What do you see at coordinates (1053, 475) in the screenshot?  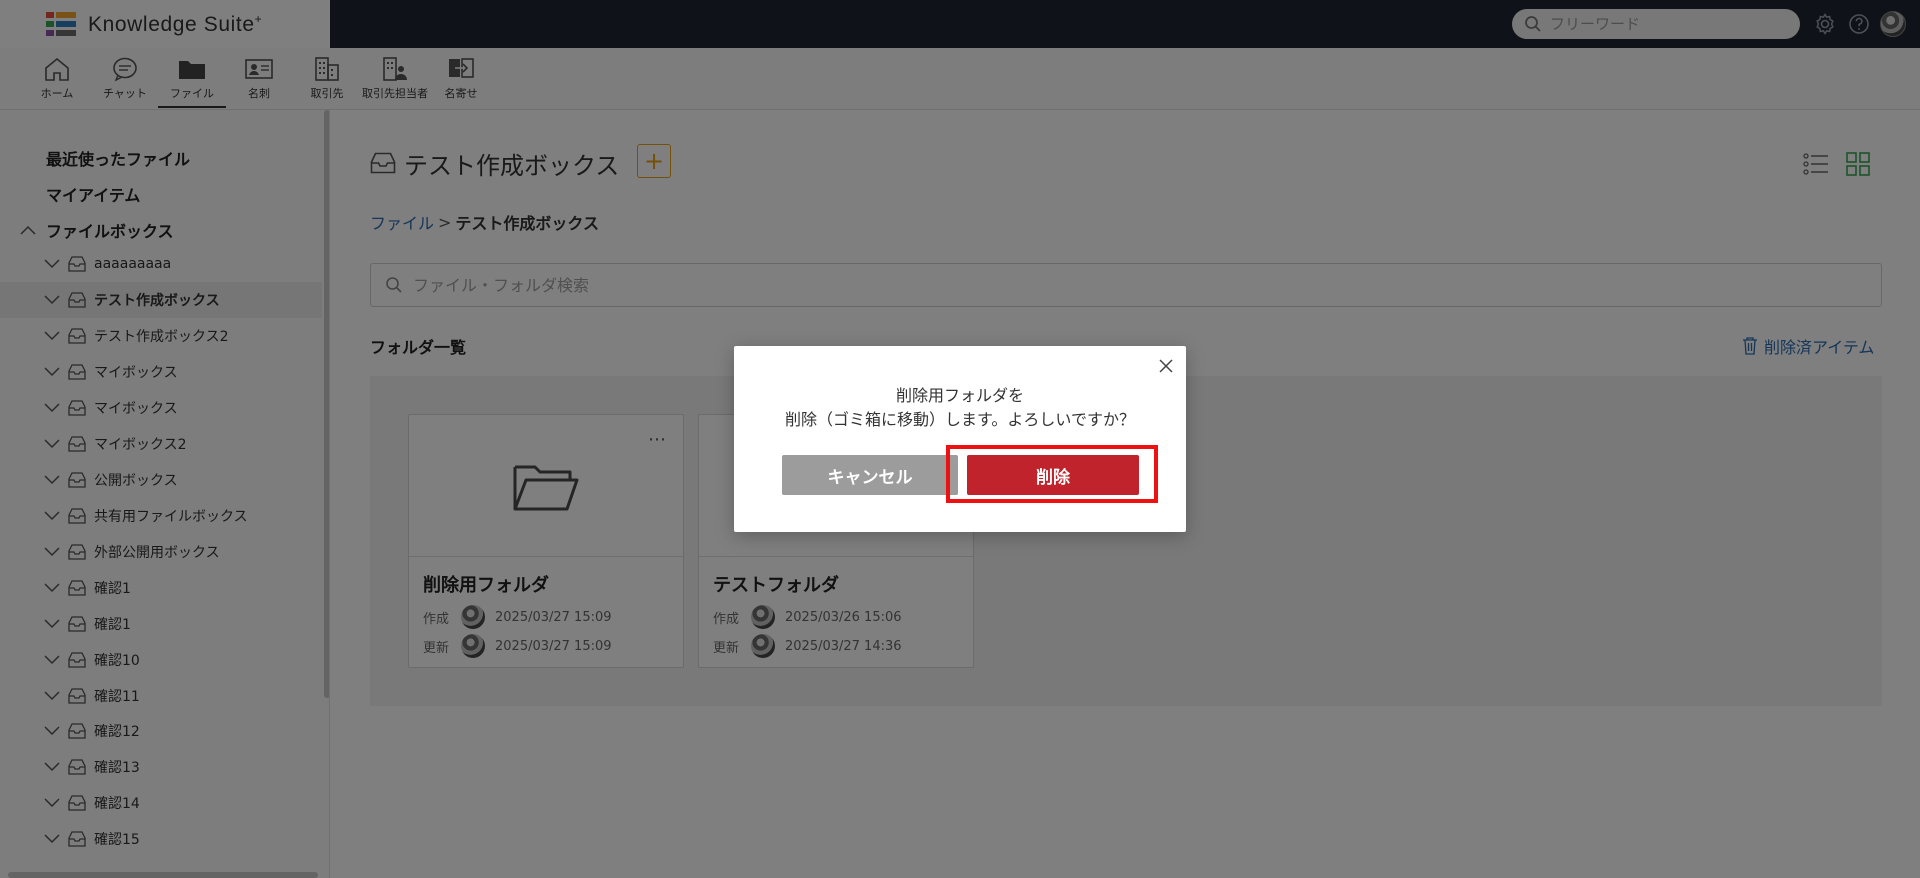 I see `delete-button: 削除` at bounding box center [1053, 475].